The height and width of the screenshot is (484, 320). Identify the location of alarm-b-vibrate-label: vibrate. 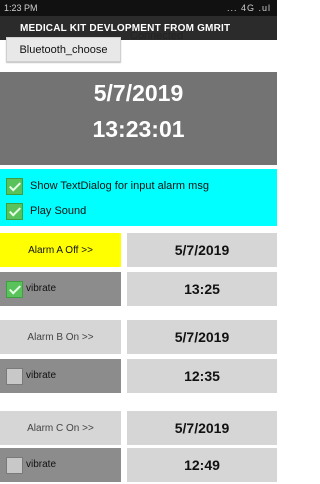
(41, 375).